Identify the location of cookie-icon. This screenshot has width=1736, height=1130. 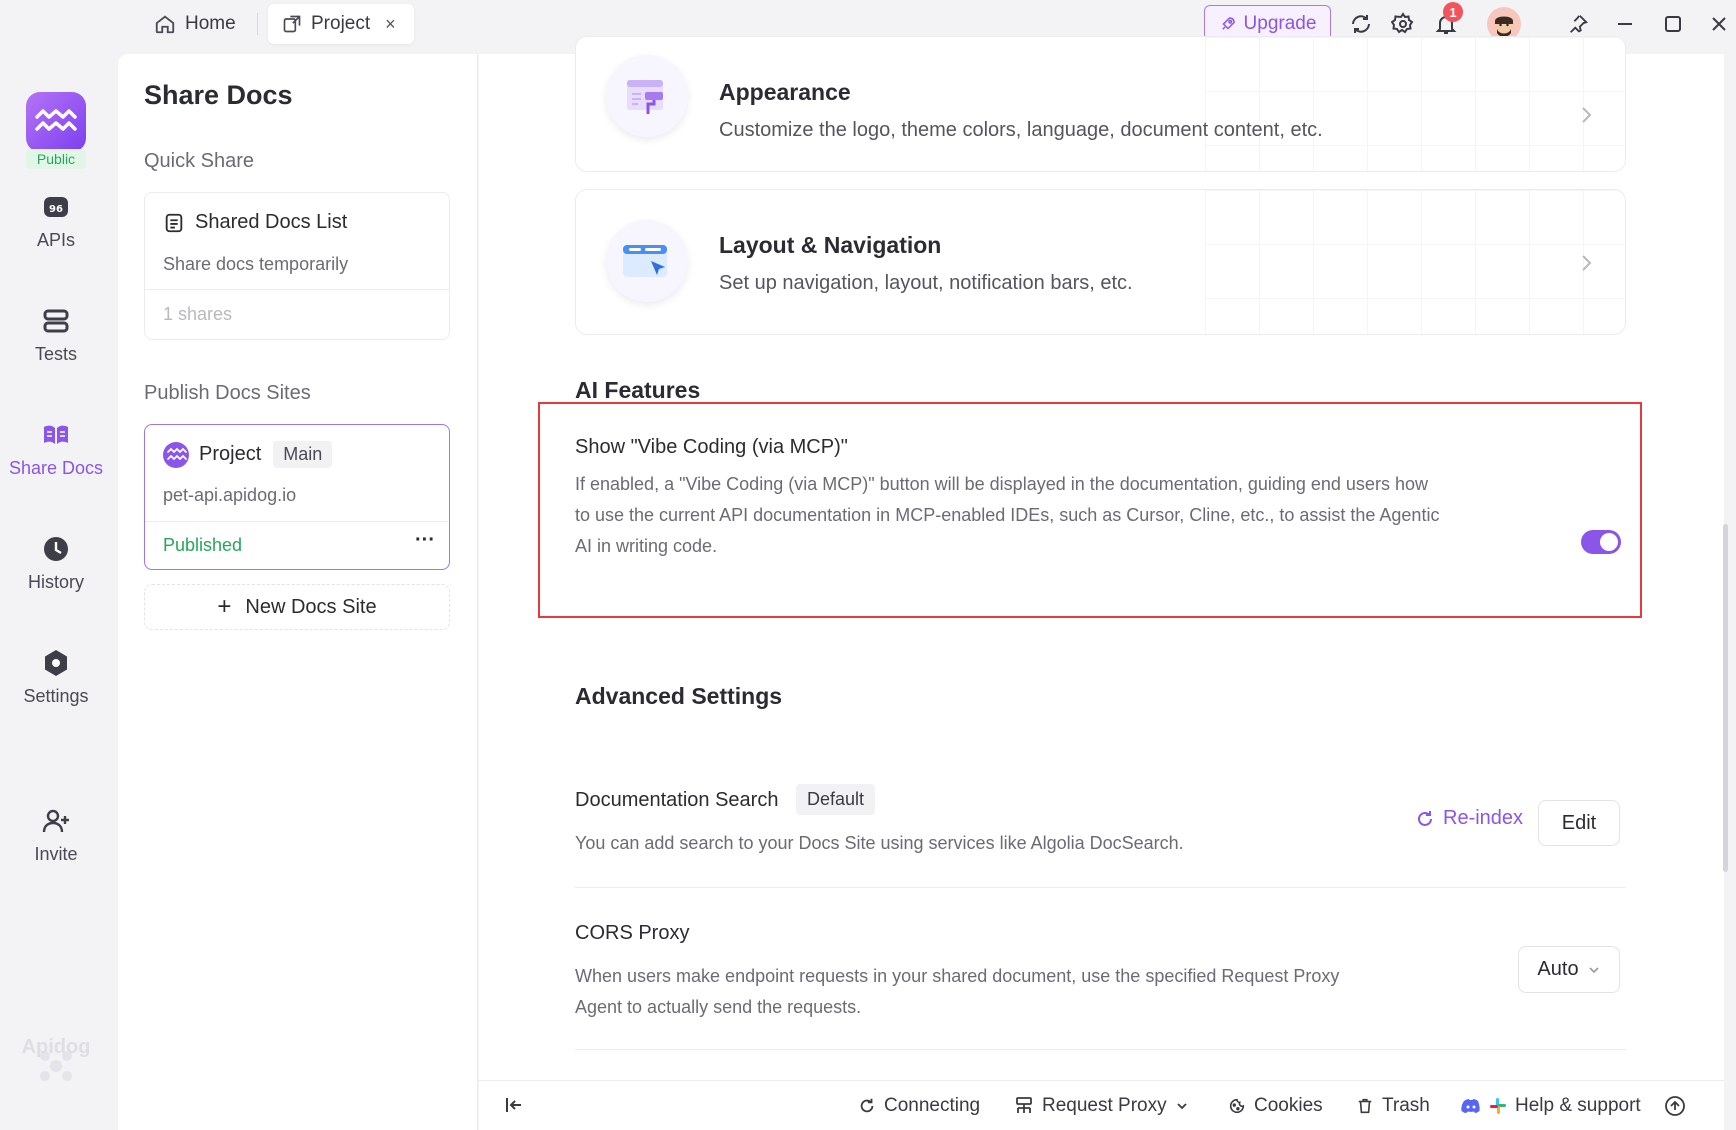
(1237, 1106).